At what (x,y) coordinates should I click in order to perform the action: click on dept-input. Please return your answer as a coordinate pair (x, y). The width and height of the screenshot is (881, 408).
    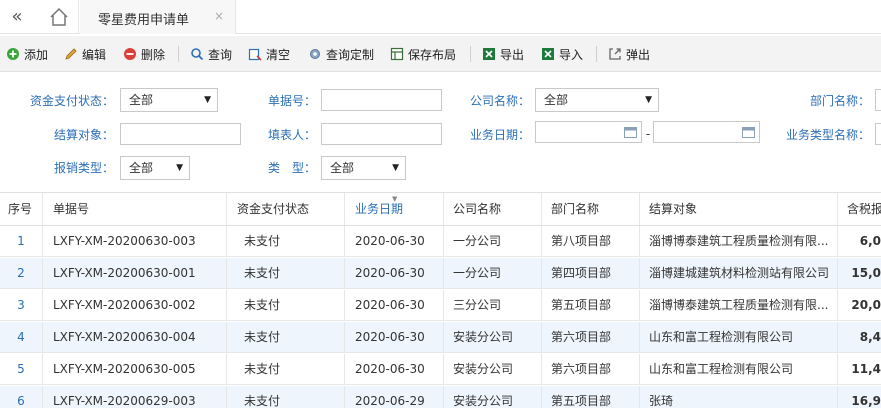
    Looking at the image, I should click on (878, 100).